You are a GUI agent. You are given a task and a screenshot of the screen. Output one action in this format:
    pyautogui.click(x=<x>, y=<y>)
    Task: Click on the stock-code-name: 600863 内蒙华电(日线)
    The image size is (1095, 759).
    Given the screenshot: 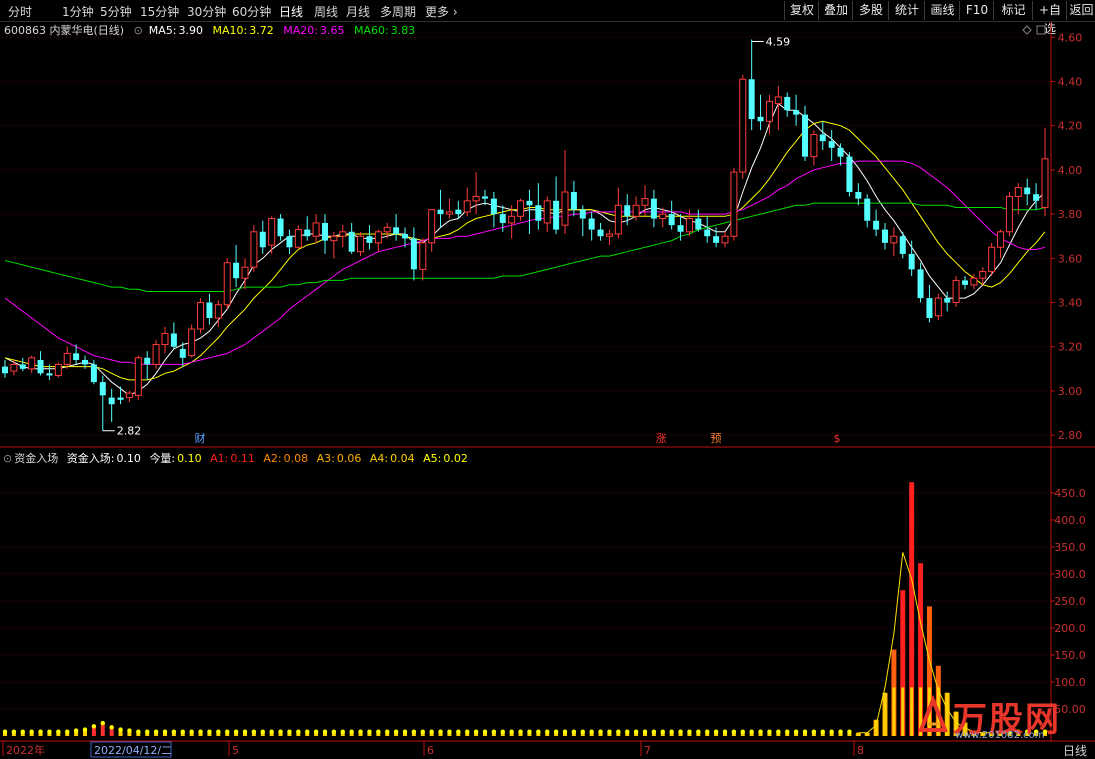 What is the action you would take?
    pyautogui.click(x=64, y=30)
    